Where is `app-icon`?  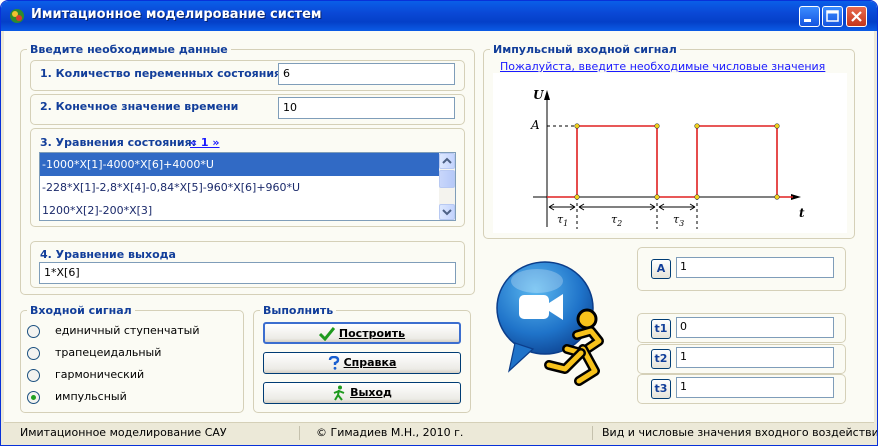 app-icon is located at coordinates (17, 16).